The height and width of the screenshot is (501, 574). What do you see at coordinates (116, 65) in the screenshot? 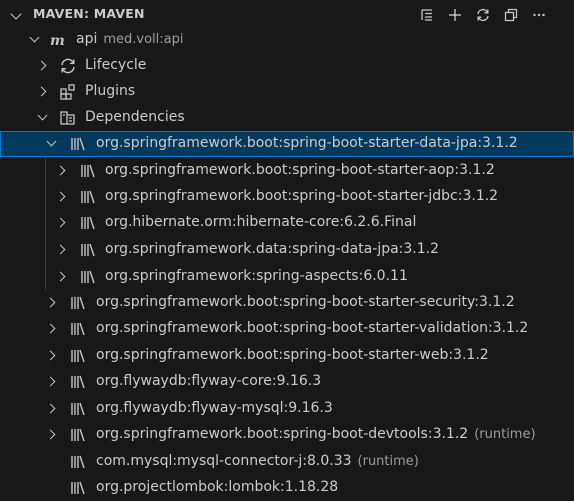
I see `lifecycle-label: Lifecycle` at bounding box center [116, 65].